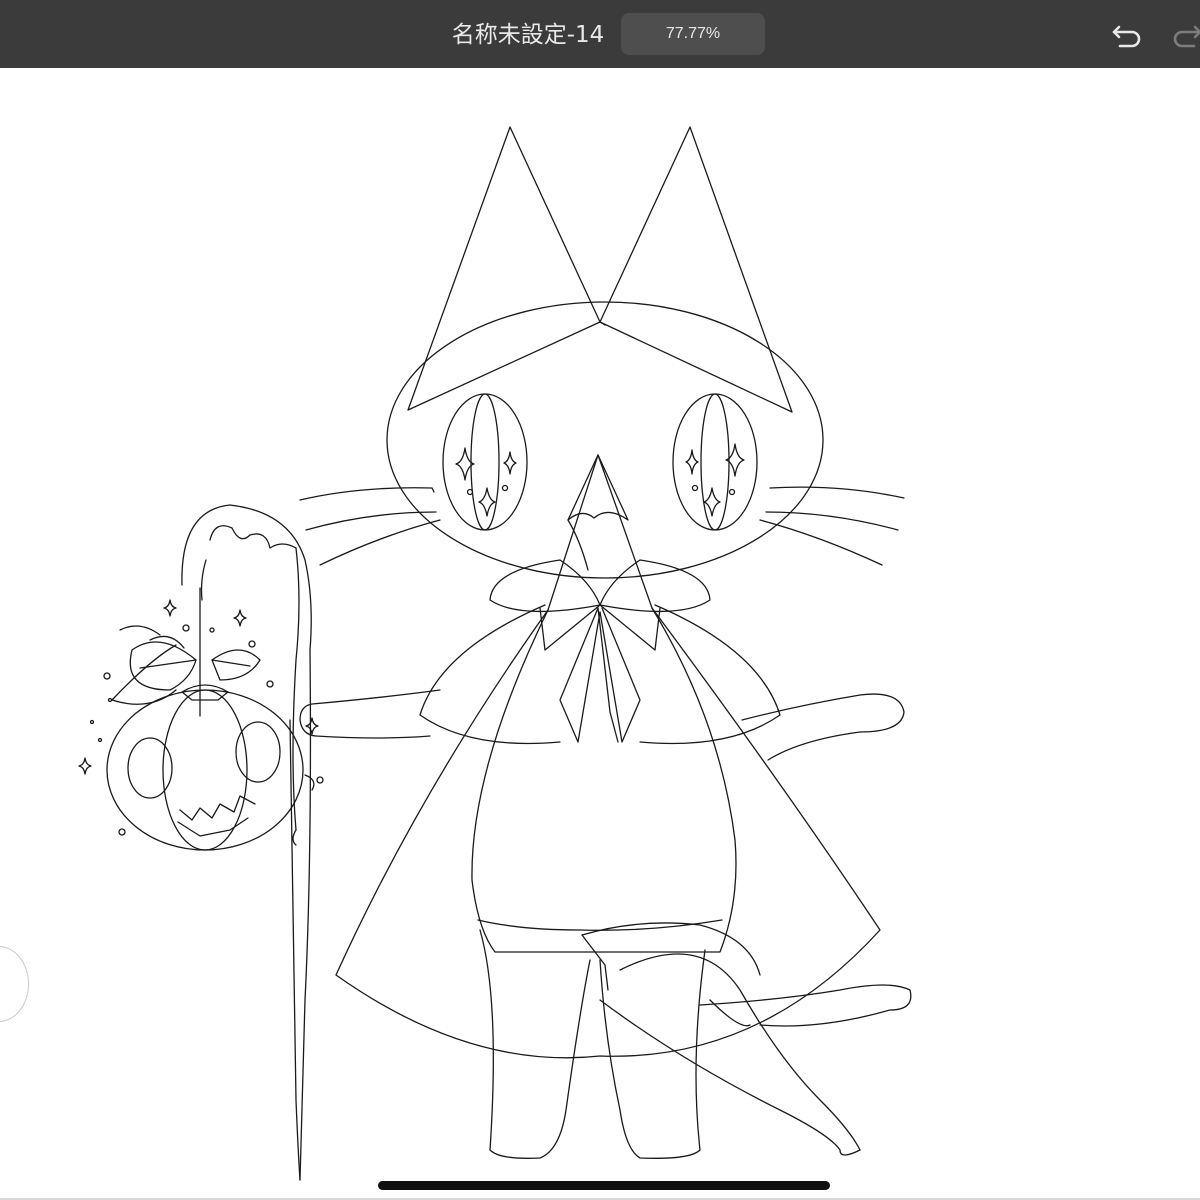 This screenshot has width=1200, height=1200. Describe the element at coordinates (746, 1039) in the screenshot. I see `cat-tail` at that location.